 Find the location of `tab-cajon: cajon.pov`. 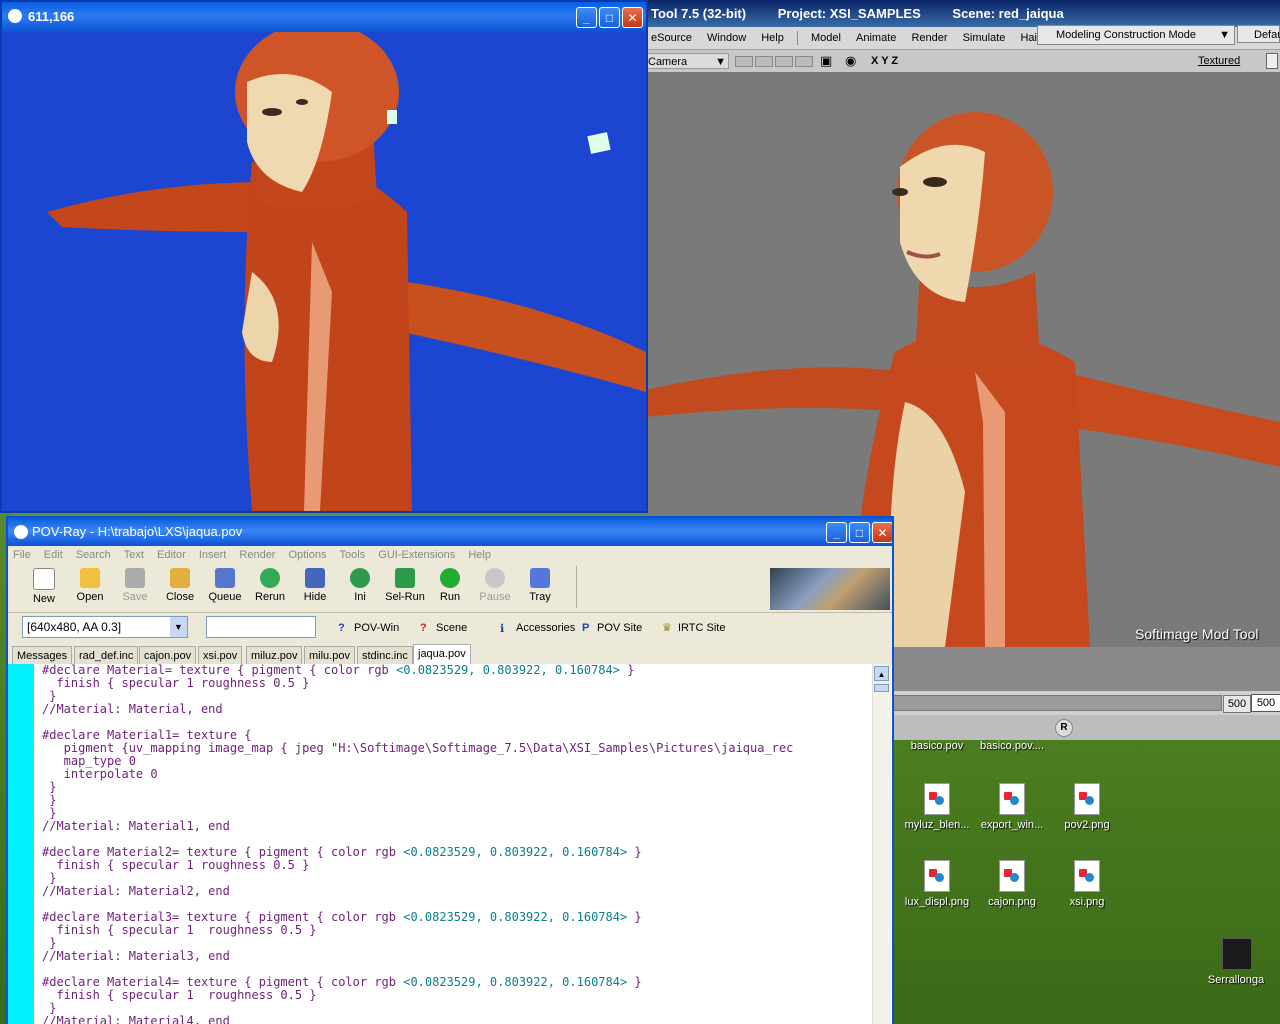

tab-cajon: cajon.pov is located at coordinates (168, 655).